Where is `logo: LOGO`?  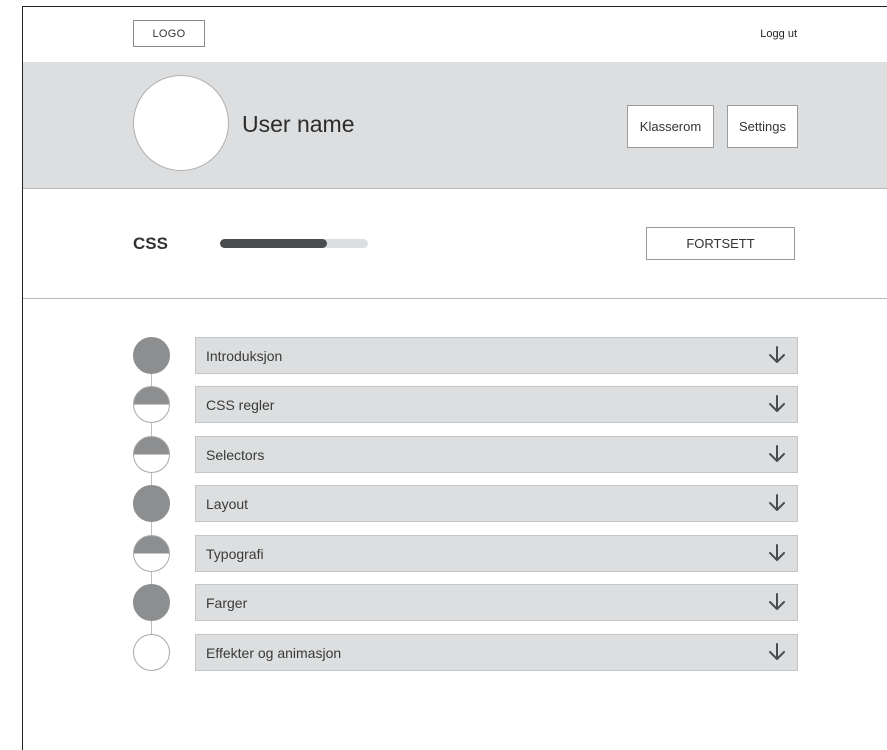
logo: LOGO is located at coordinates (169, 33).